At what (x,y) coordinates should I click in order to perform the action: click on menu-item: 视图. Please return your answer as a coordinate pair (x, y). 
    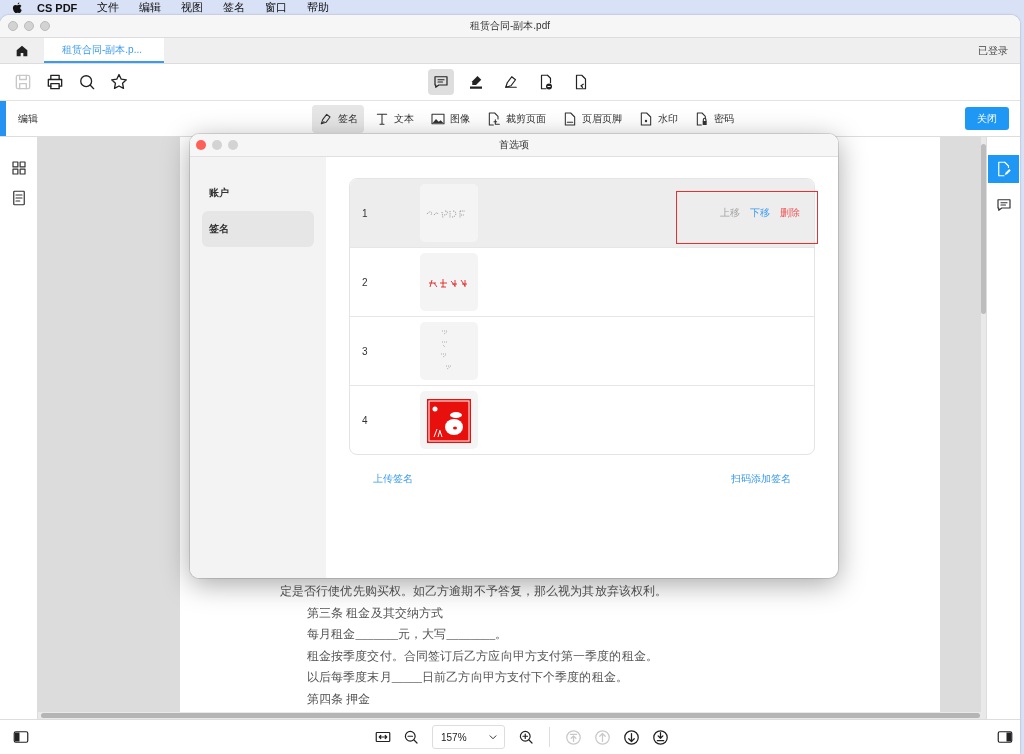
    Looking at the image, I should click on (192, 7).